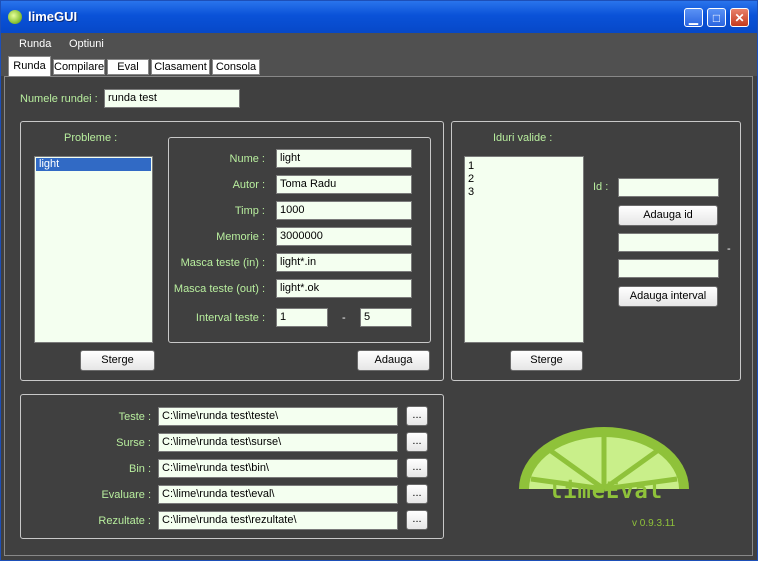  Describe the element at coordinates (247, 159) in the screenshot. I see `name-label: Nume :` at that location.